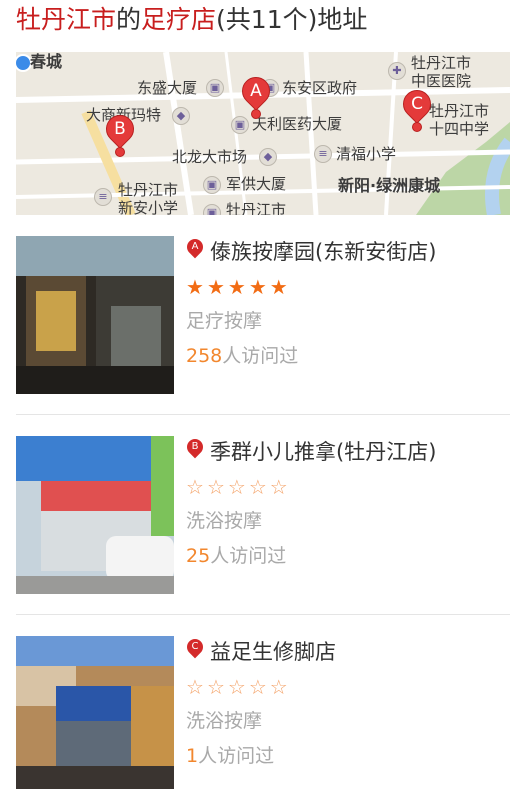 The image size is (529, 789). I want to click on title-suffix: (共11个)地址, so click(292, 19).